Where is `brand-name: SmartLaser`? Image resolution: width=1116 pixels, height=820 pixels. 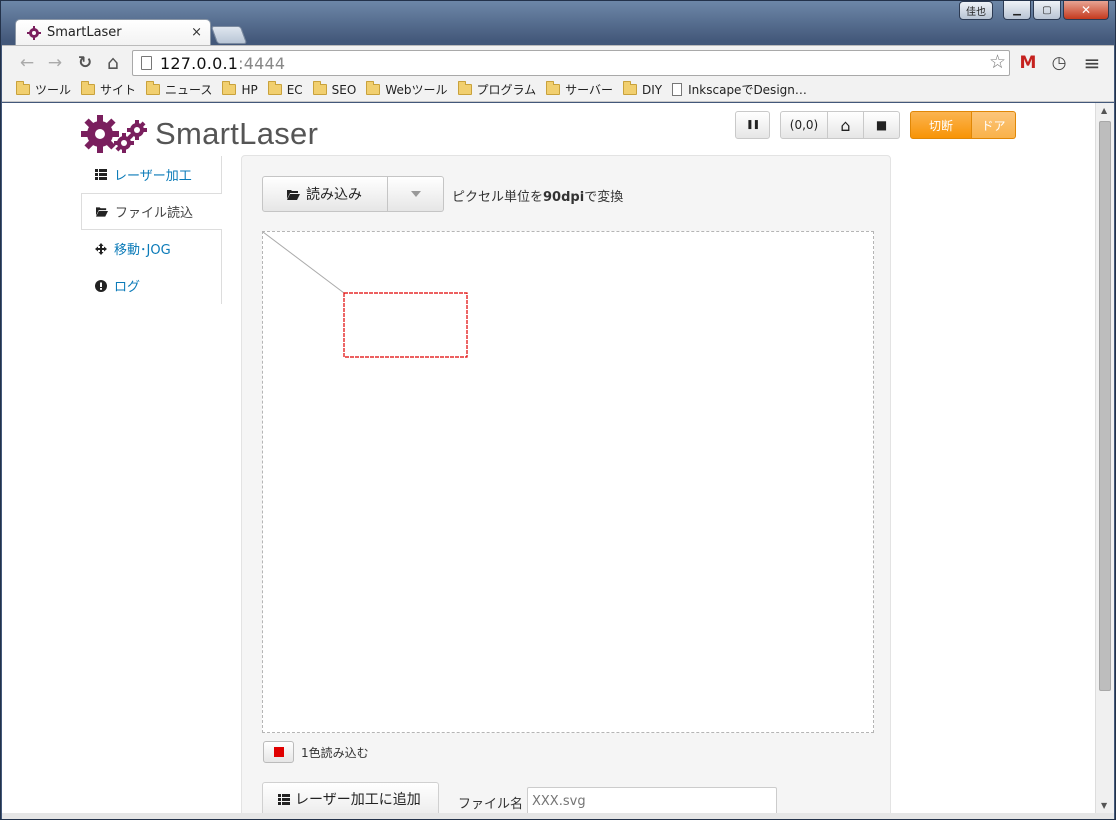 brand-name: SmartLaser is located at coordinates (237, 133).